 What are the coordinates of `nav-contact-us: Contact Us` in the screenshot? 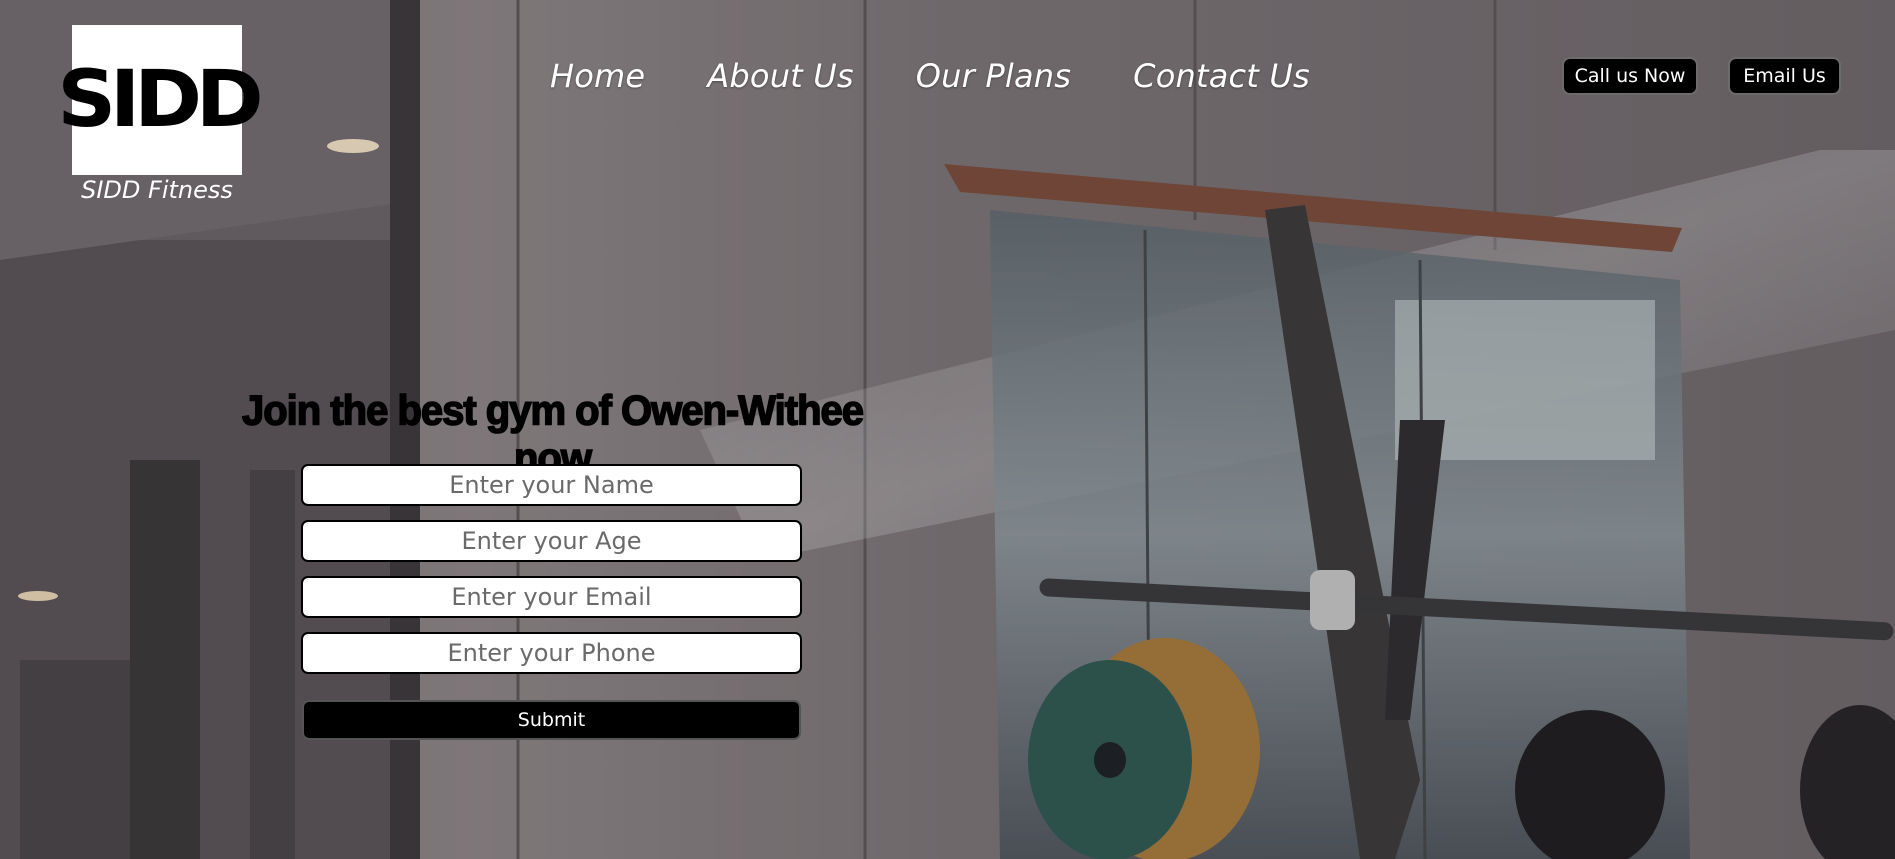 It's located at (1221, 76).